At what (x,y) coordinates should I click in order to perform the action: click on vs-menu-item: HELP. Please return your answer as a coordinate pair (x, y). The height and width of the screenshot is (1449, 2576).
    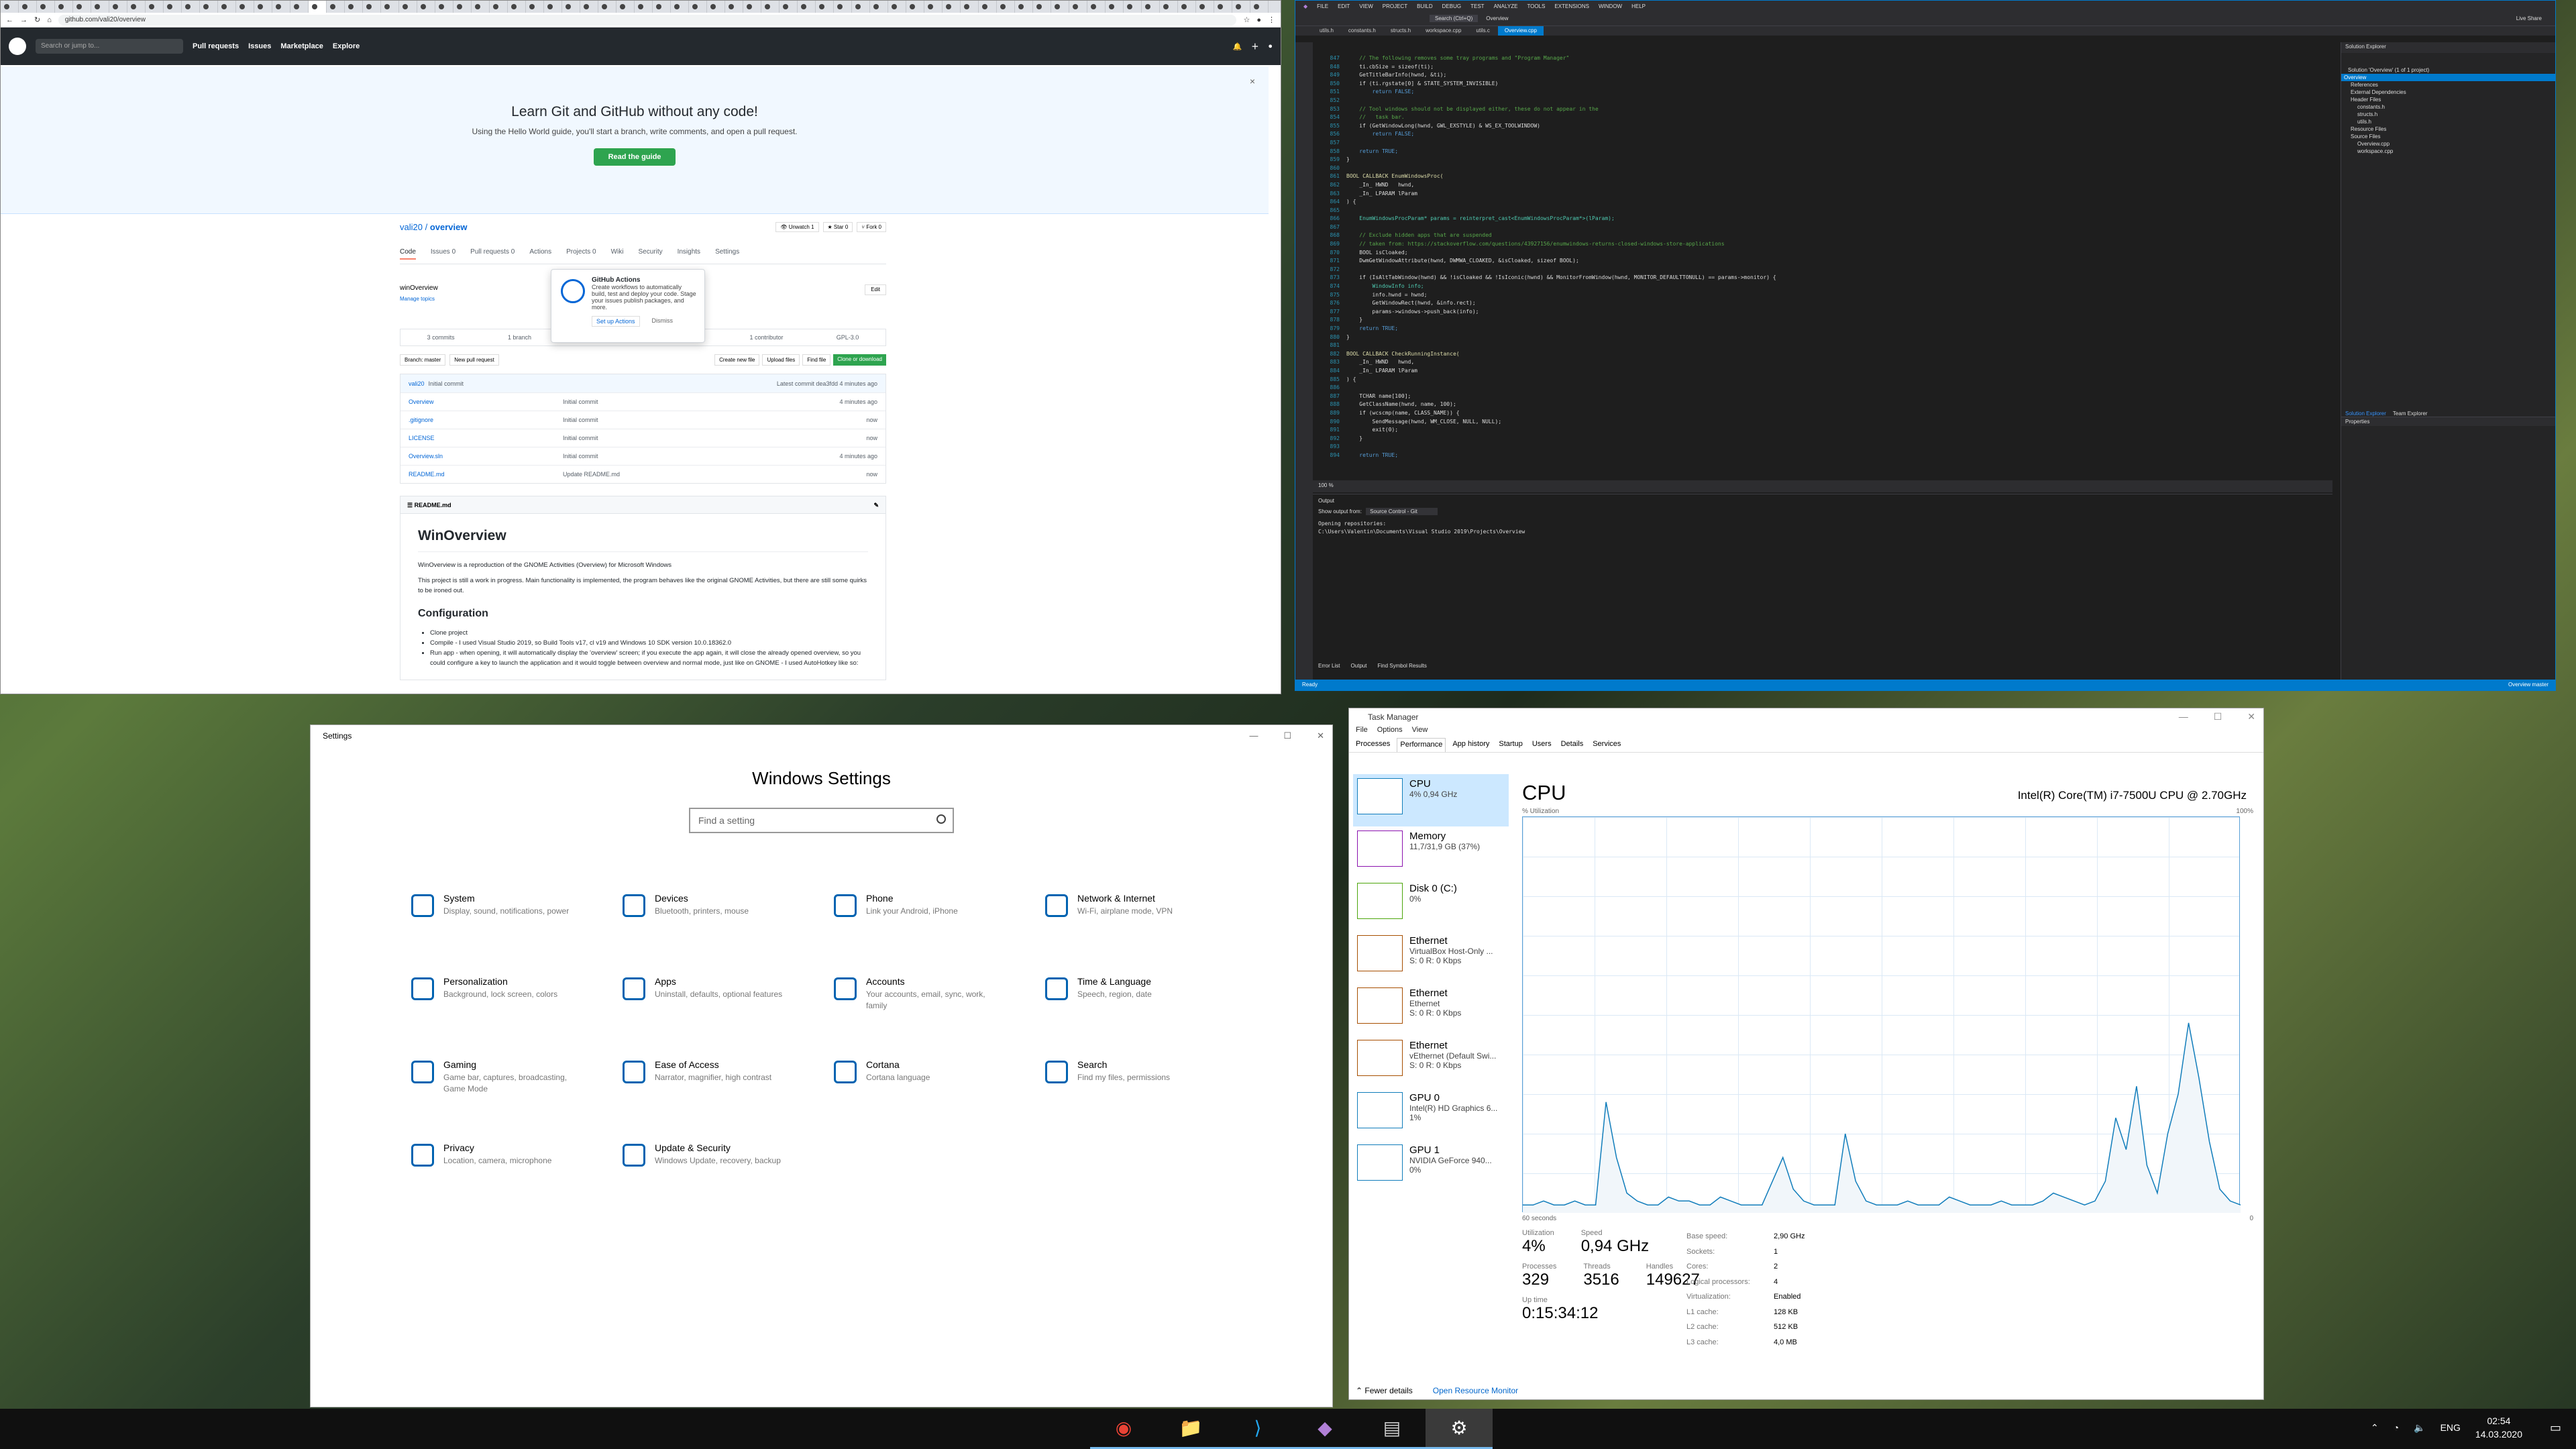
    Looking at the image, I should click on (1638, 6).